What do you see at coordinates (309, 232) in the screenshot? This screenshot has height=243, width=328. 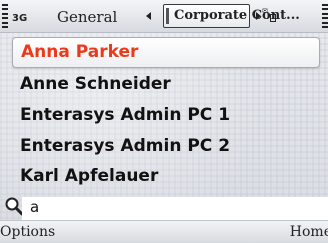 I see `home-softkey: Home` at bounding box center [309, 232].